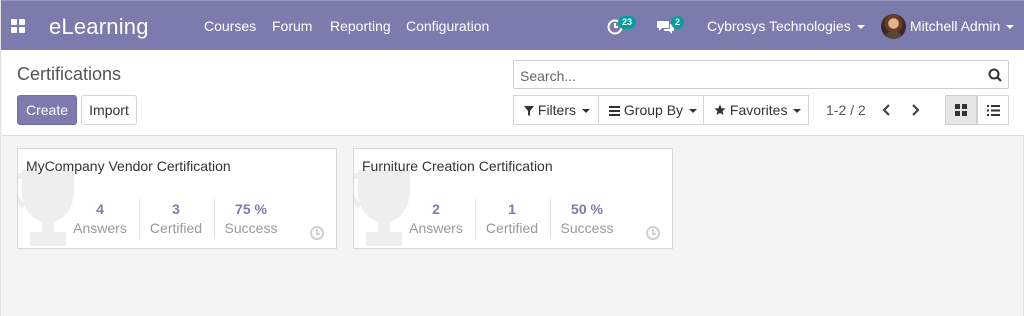 The image size is (1024, 316). I want to click on group-by-button: Group By, so click(651, 110).